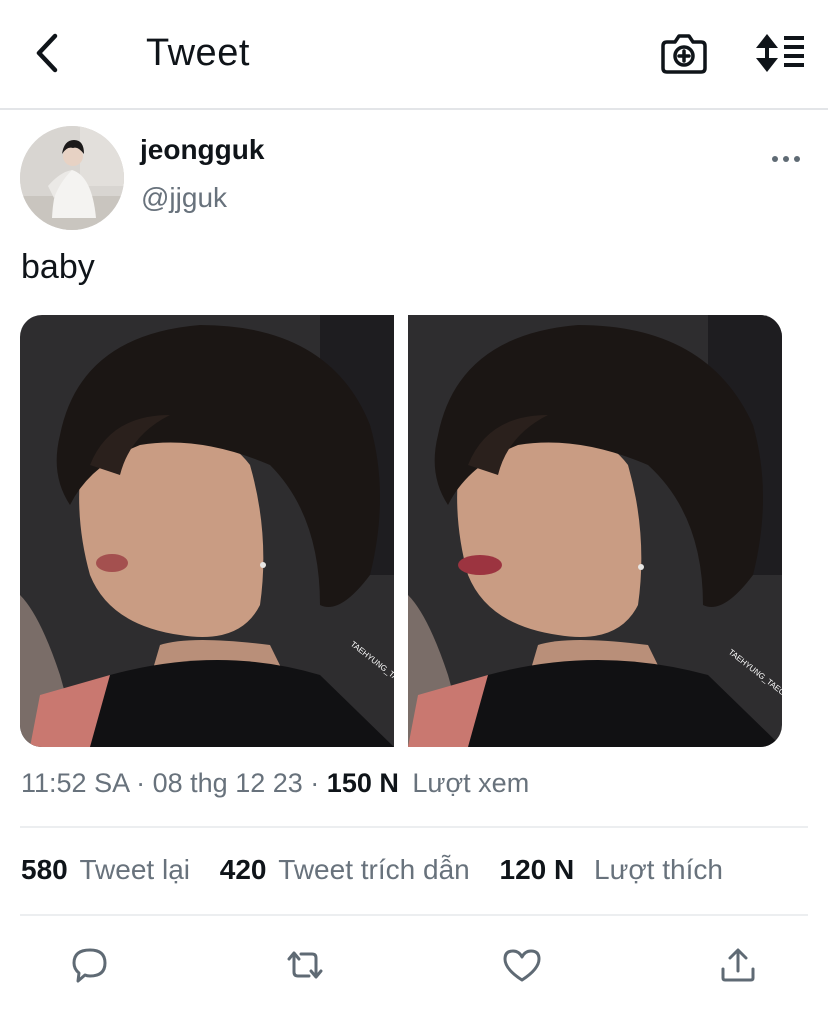  I want to click on back-button, so click(46, 53).